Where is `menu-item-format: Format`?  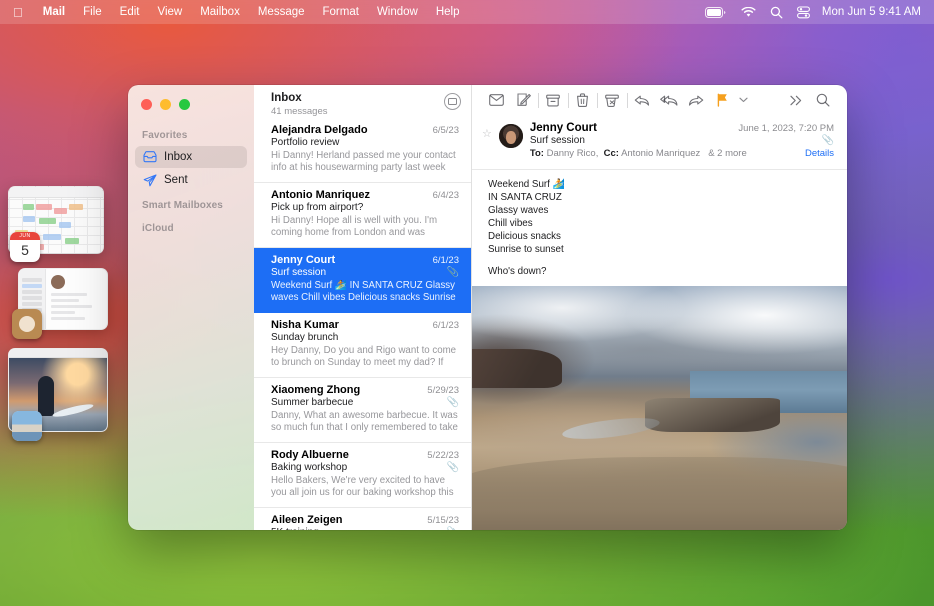 menu-item-format: Format is located at coordinates (341, 12).